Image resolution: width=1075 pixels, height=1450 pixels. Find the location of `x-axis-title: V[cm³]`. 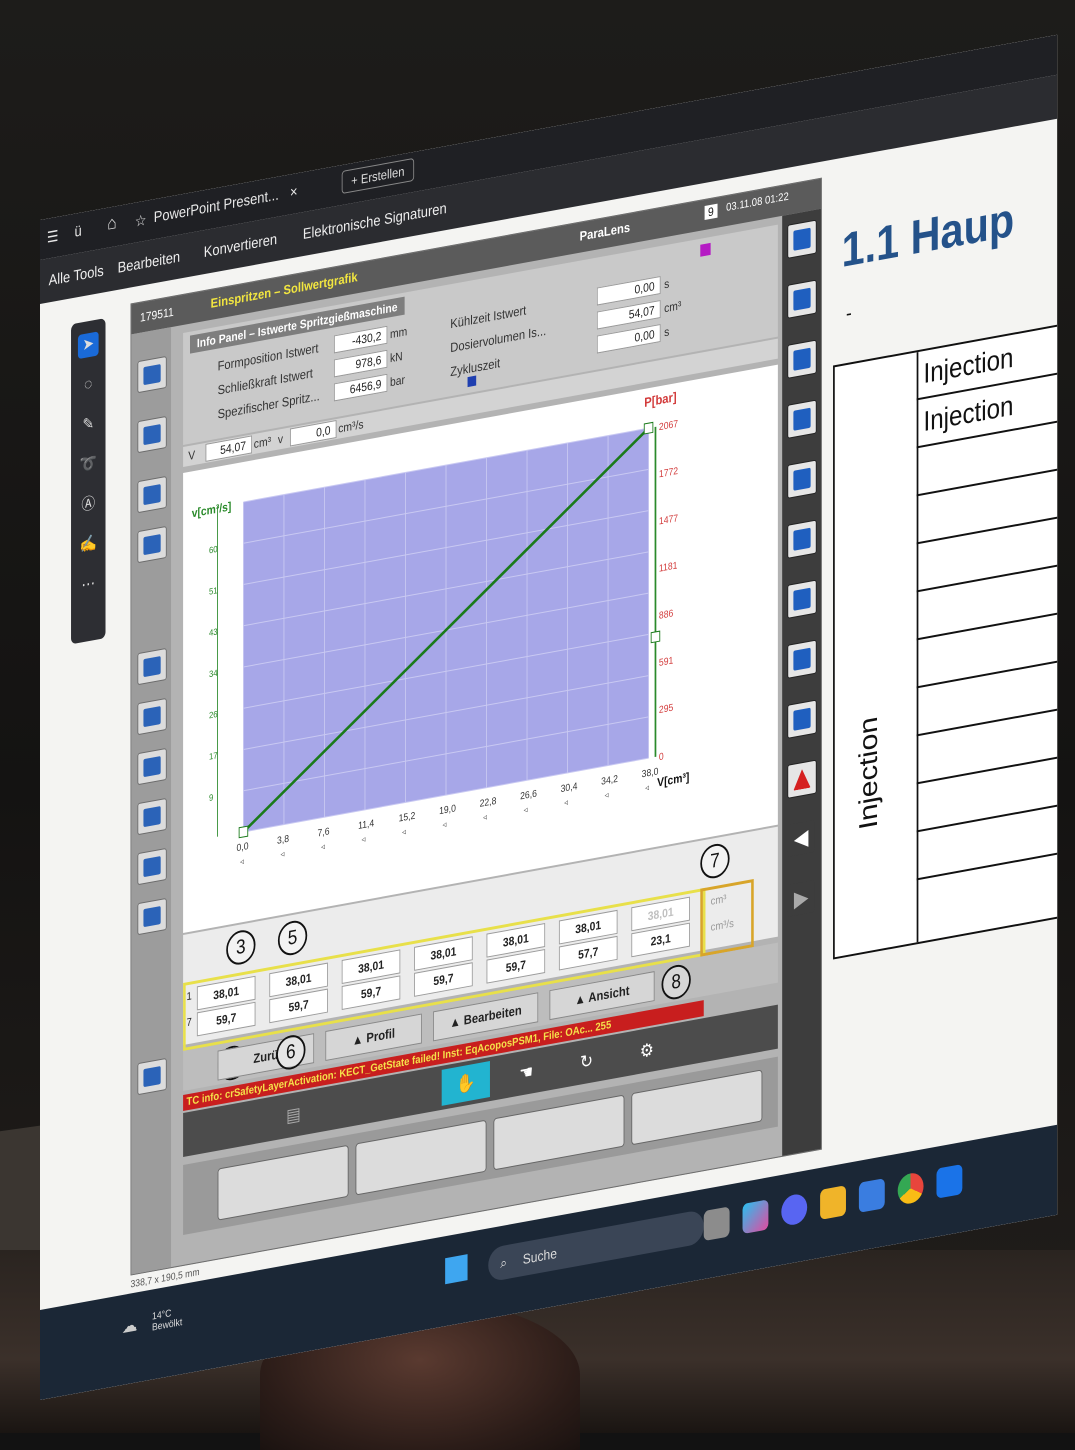

x-axis-title: V[cm³] is located at coordinates (673, 780).